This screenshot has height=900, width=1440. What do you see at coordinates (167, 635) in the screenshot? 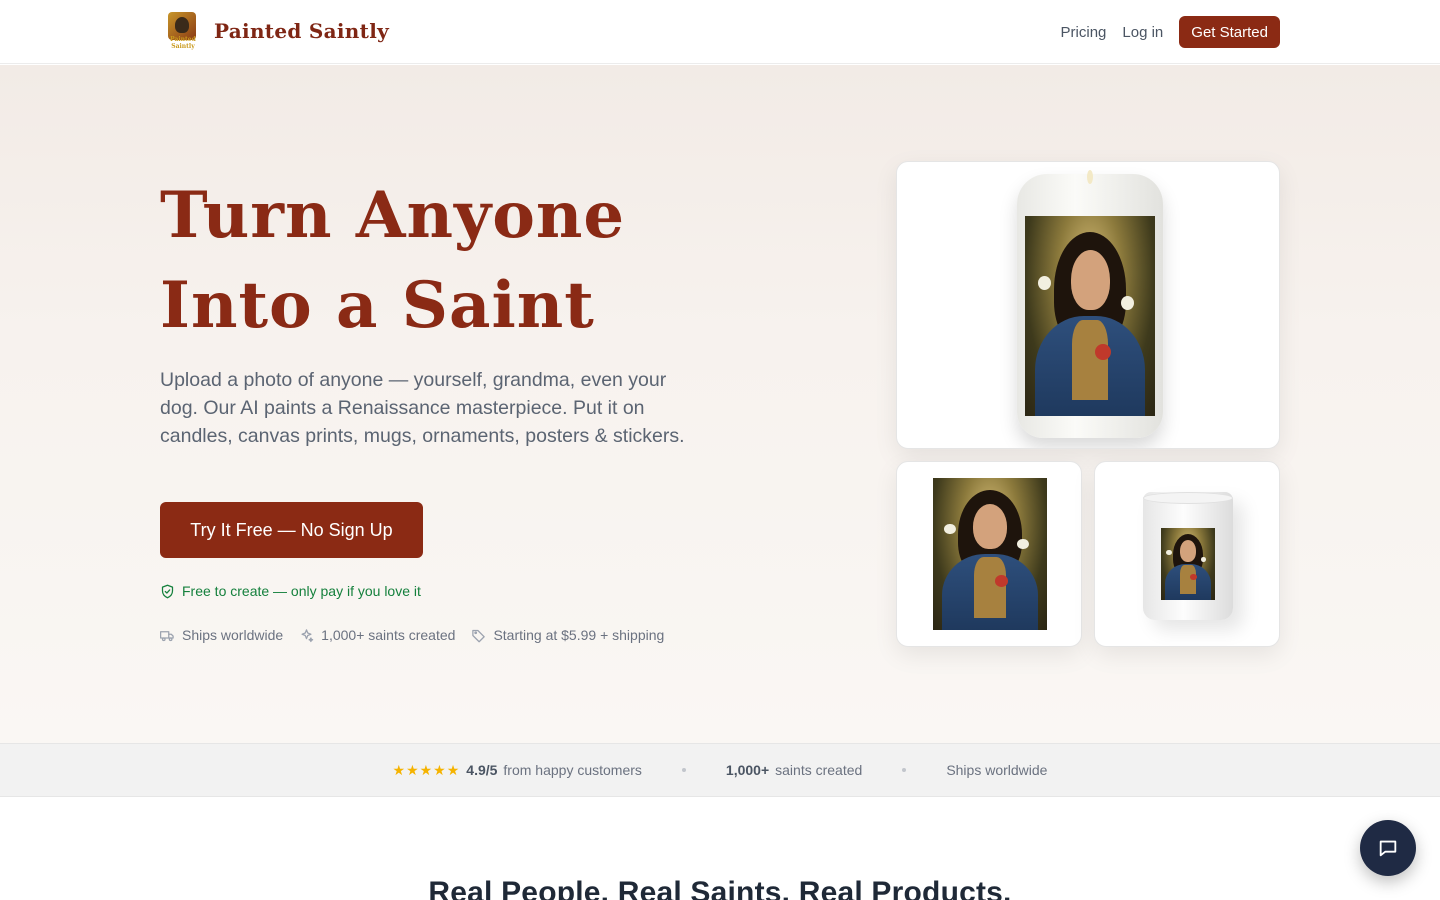
I see `truck-icon` at bounding box center [167, 635].